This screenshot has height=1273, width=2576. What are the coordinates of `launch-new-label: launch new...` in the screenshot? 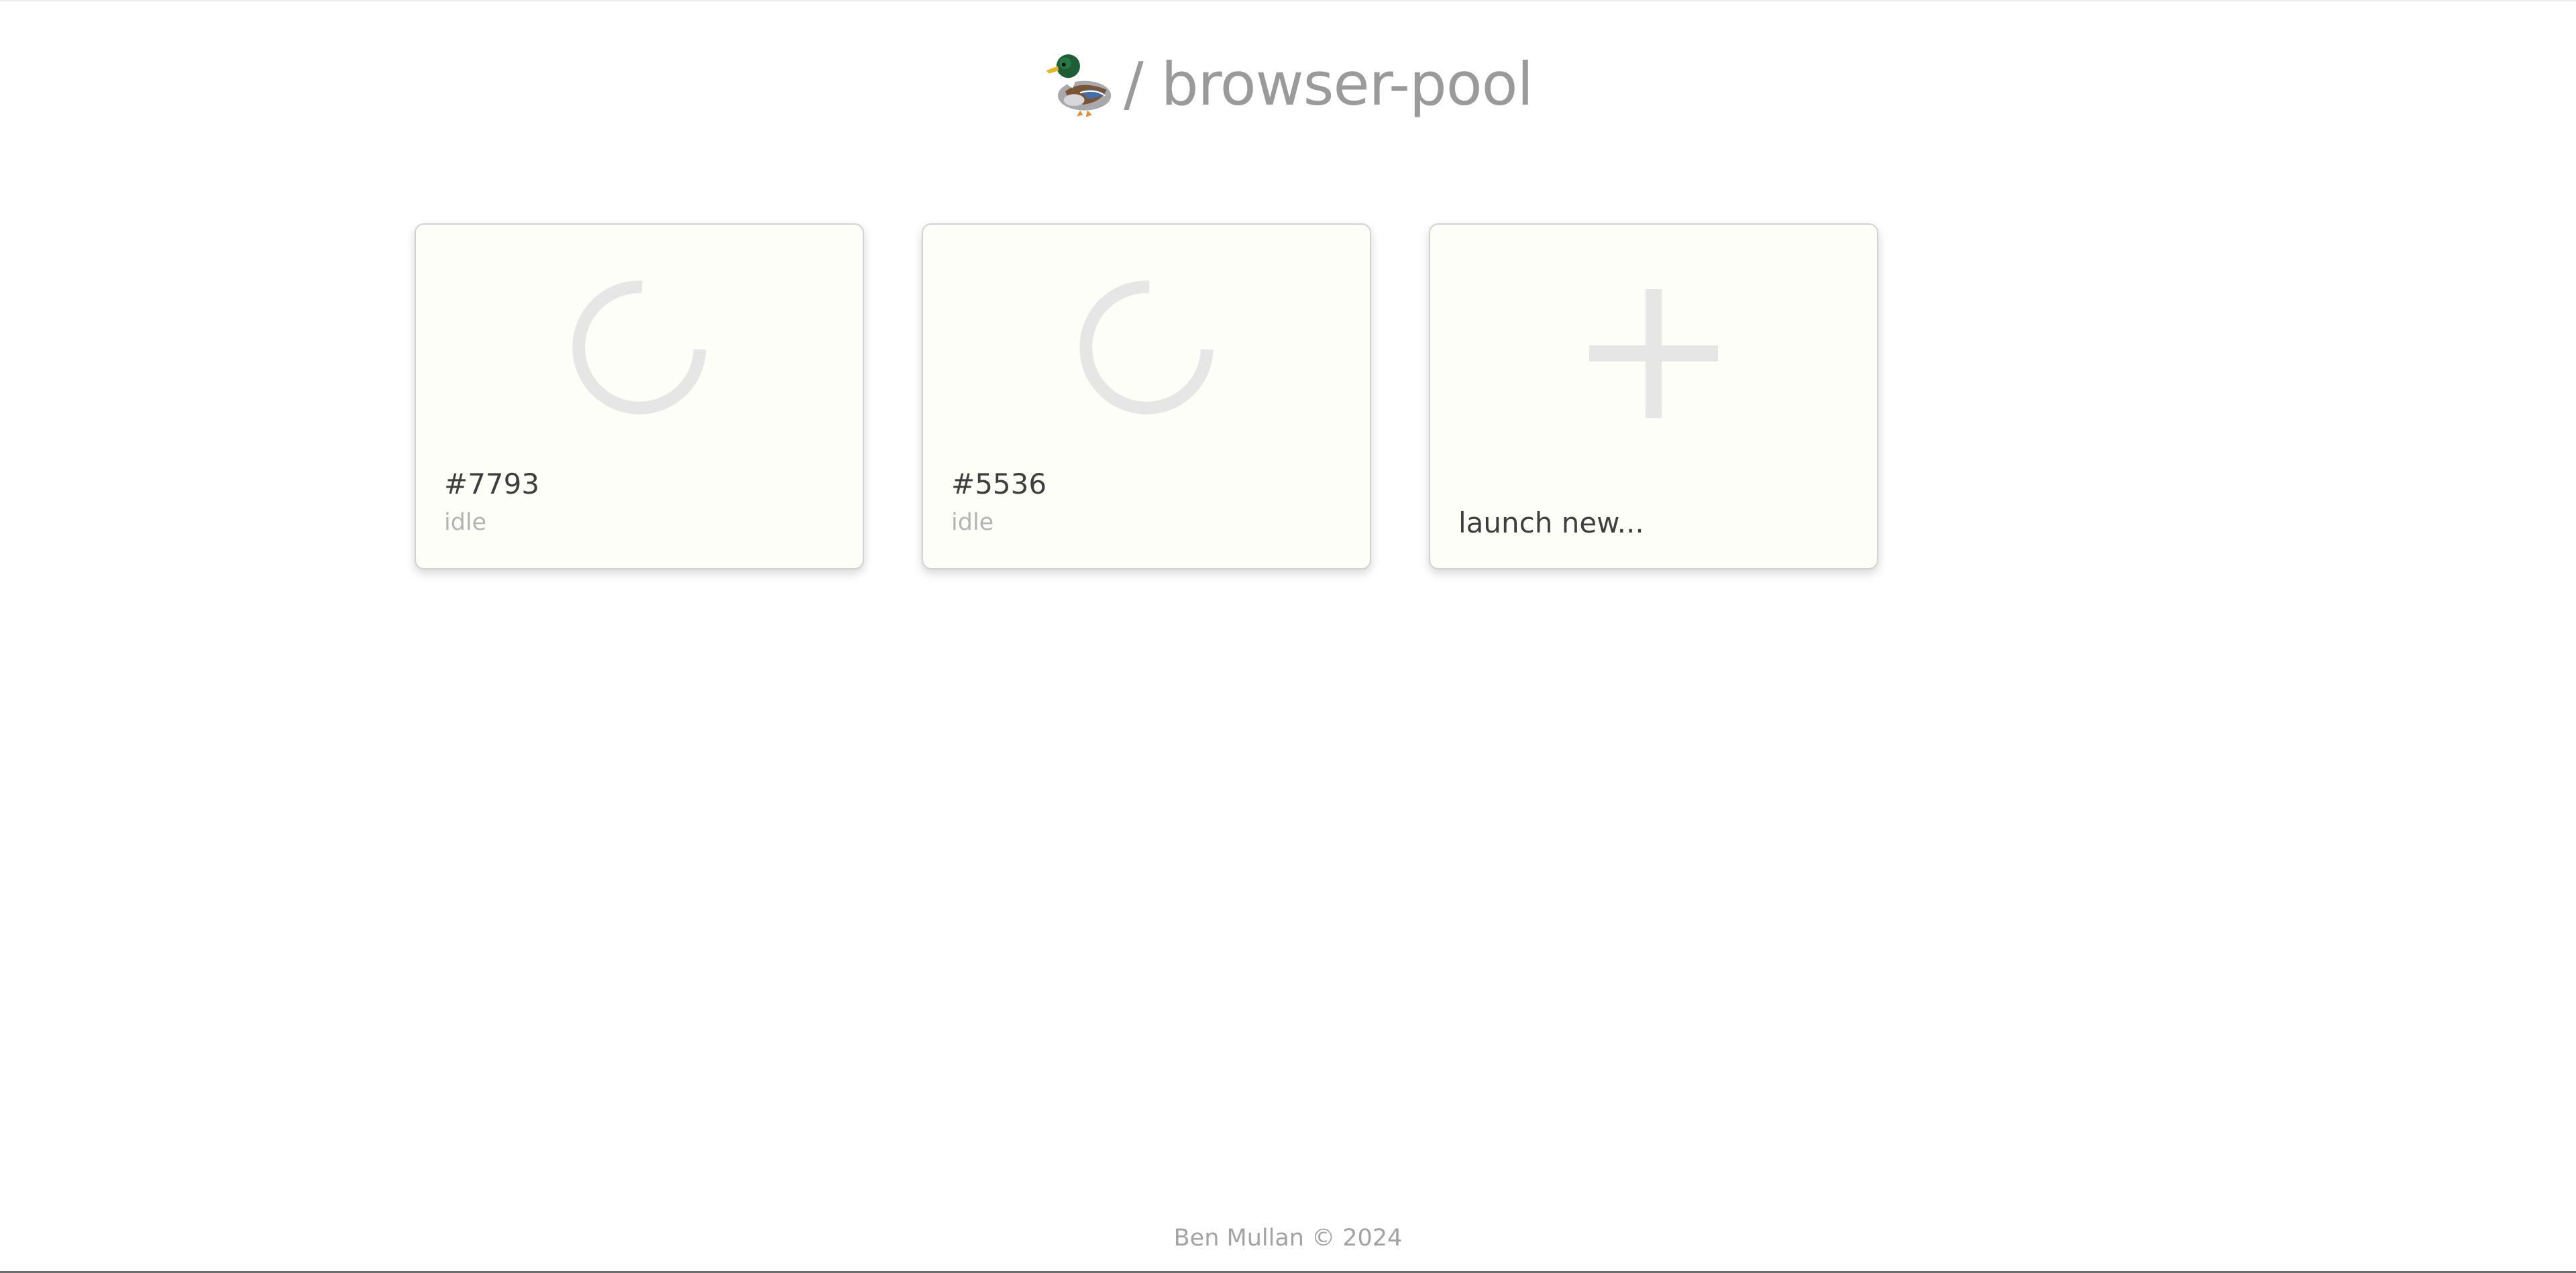 It's located at (1551, 523).